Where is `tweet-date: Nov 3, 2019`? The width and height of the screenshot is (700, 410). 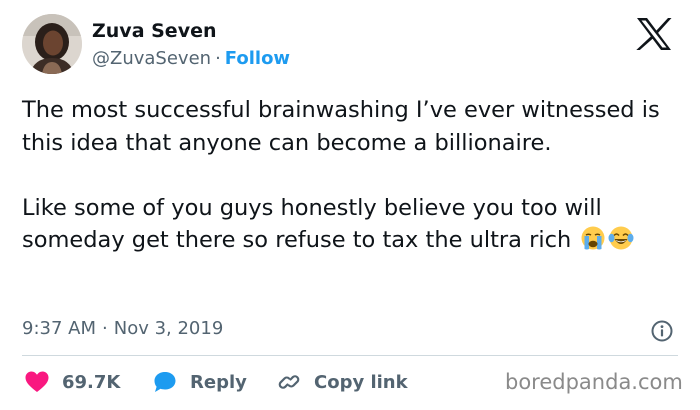 tweet-date: Nov 3, 2019 is located at coordinates (168, 328).